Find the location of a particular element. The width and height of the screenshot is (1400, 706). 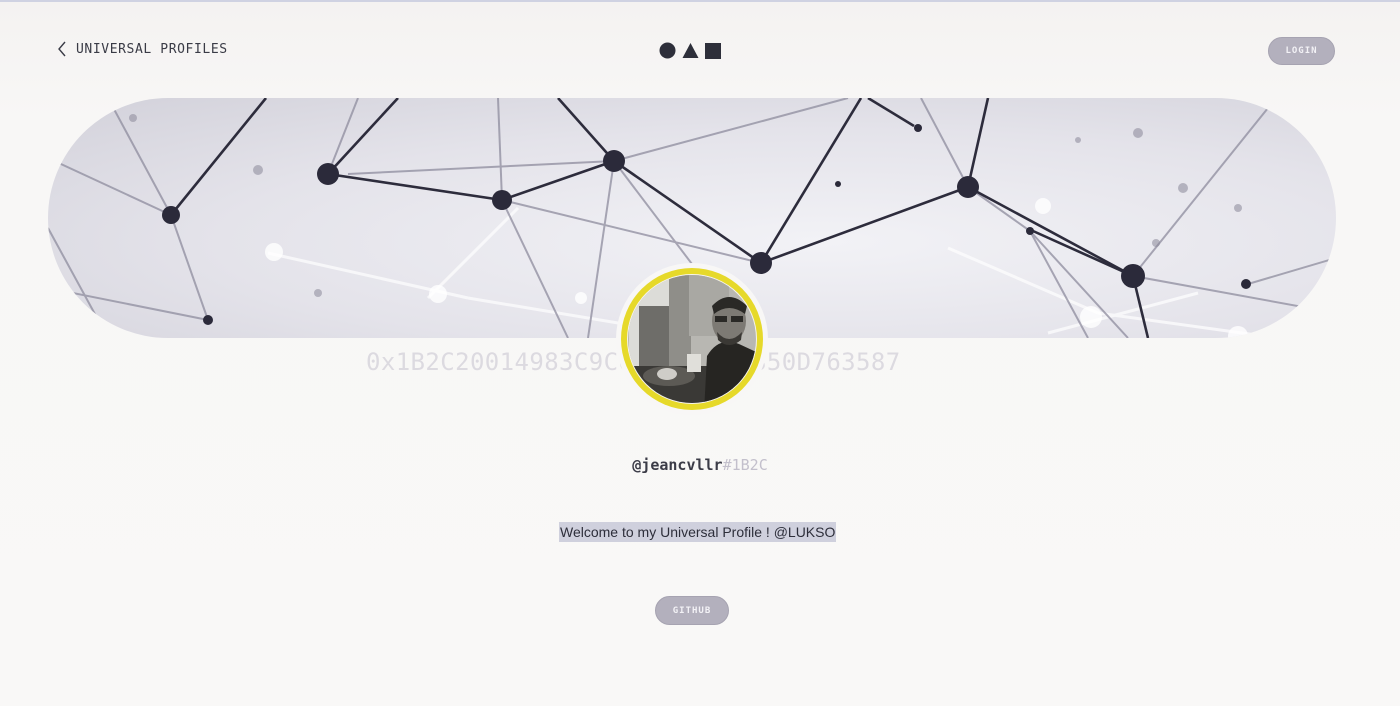

username-handle: @jeancvllr is located at coordinates (677, 465).